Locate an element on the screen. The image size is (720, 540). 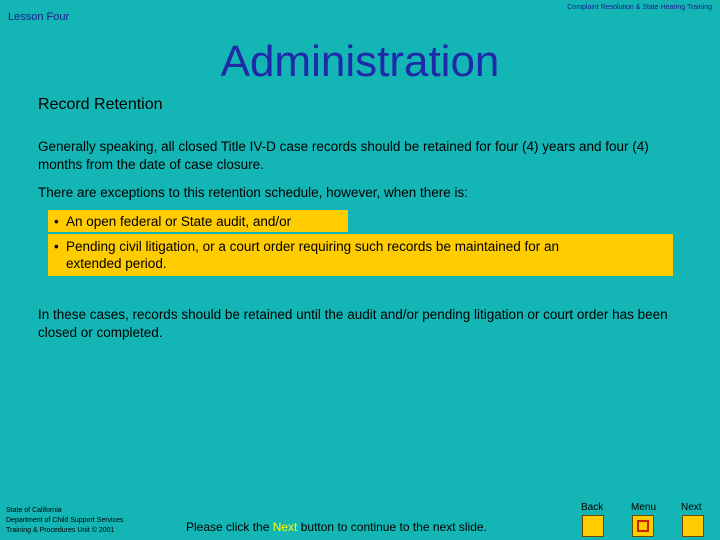
bullet-text-line-2: extended period. is located at coordinates (116, 263).